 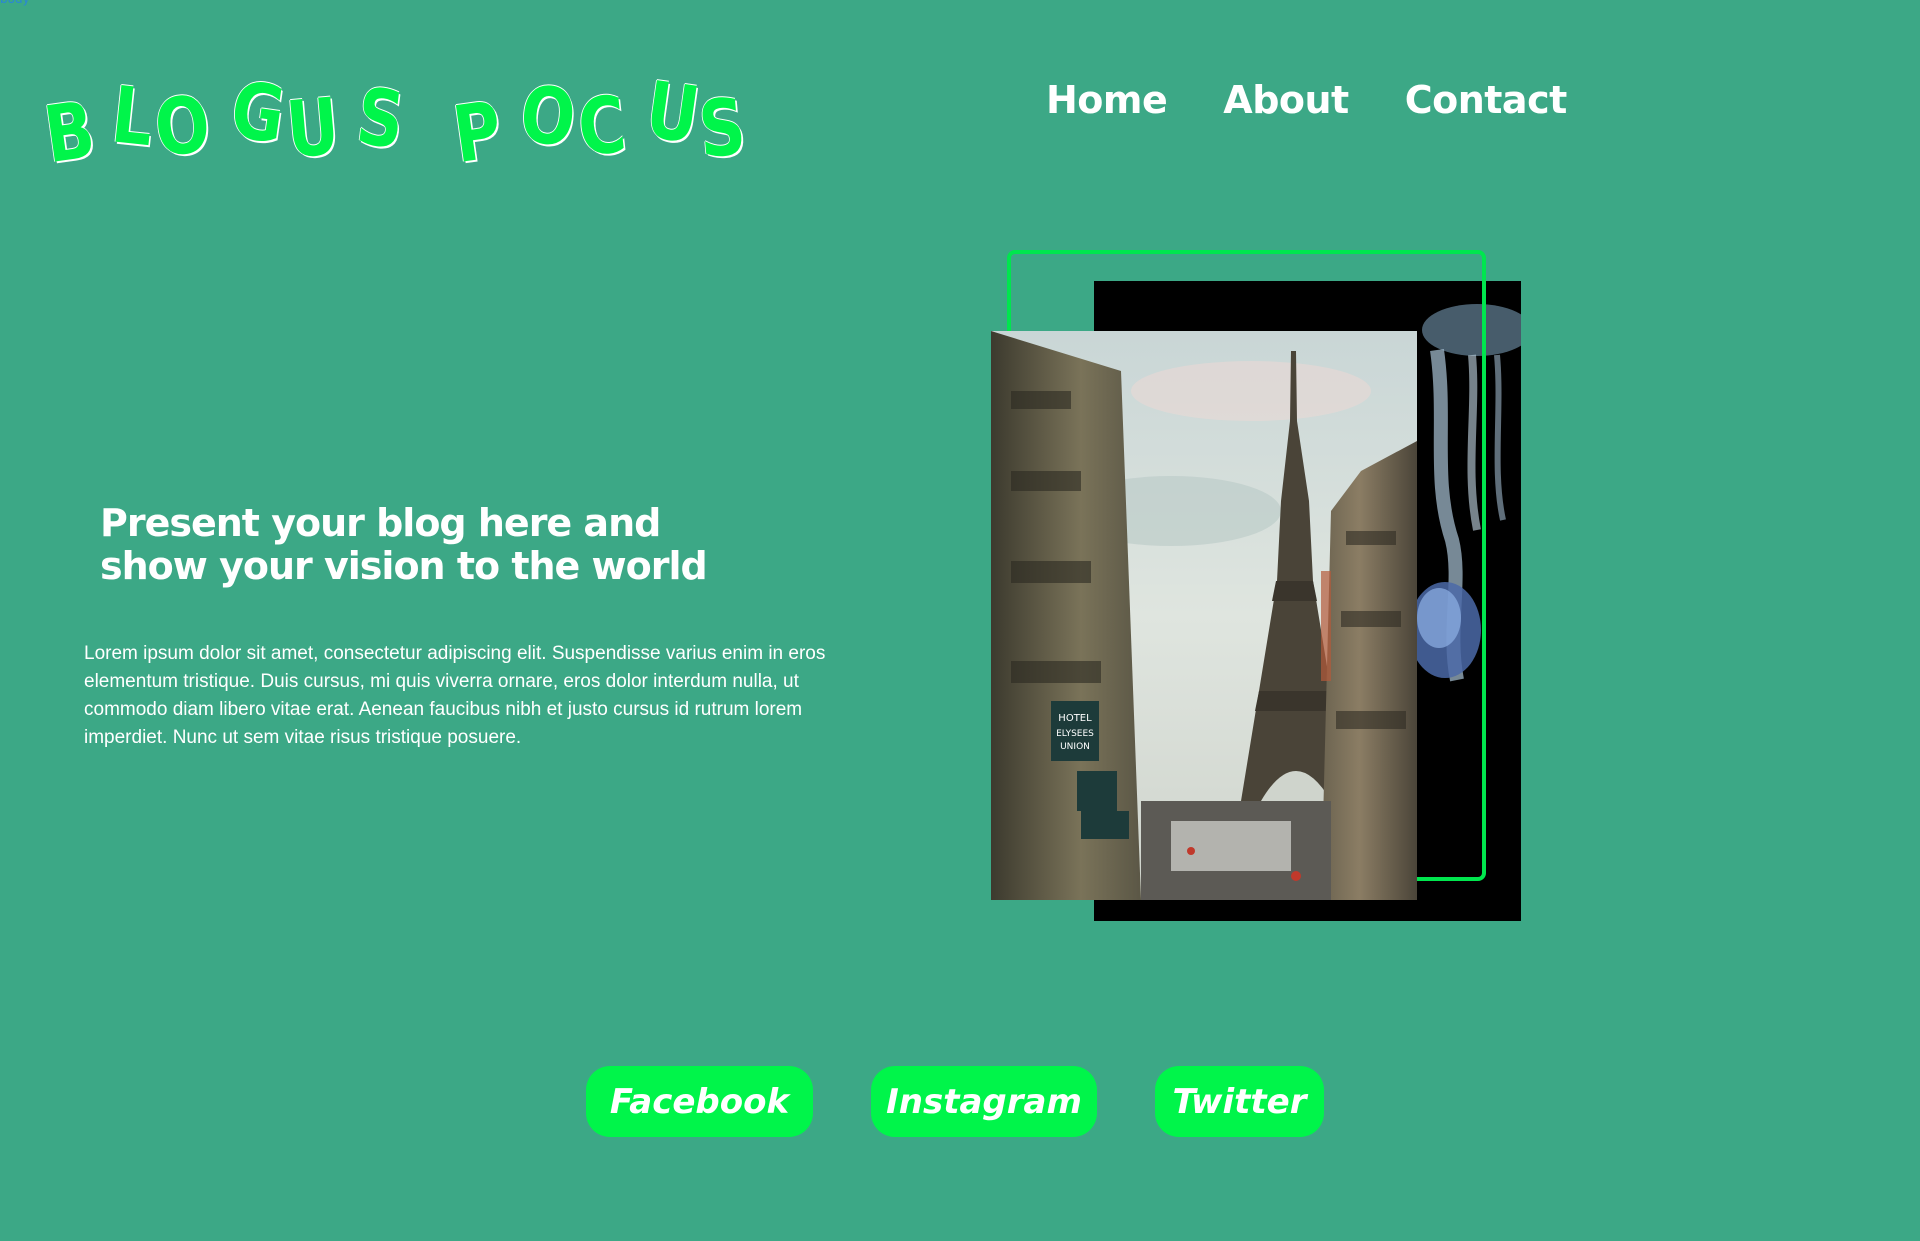 I want to click on sign-hotel-text: HOTEL, so click(x=1075, y=718).